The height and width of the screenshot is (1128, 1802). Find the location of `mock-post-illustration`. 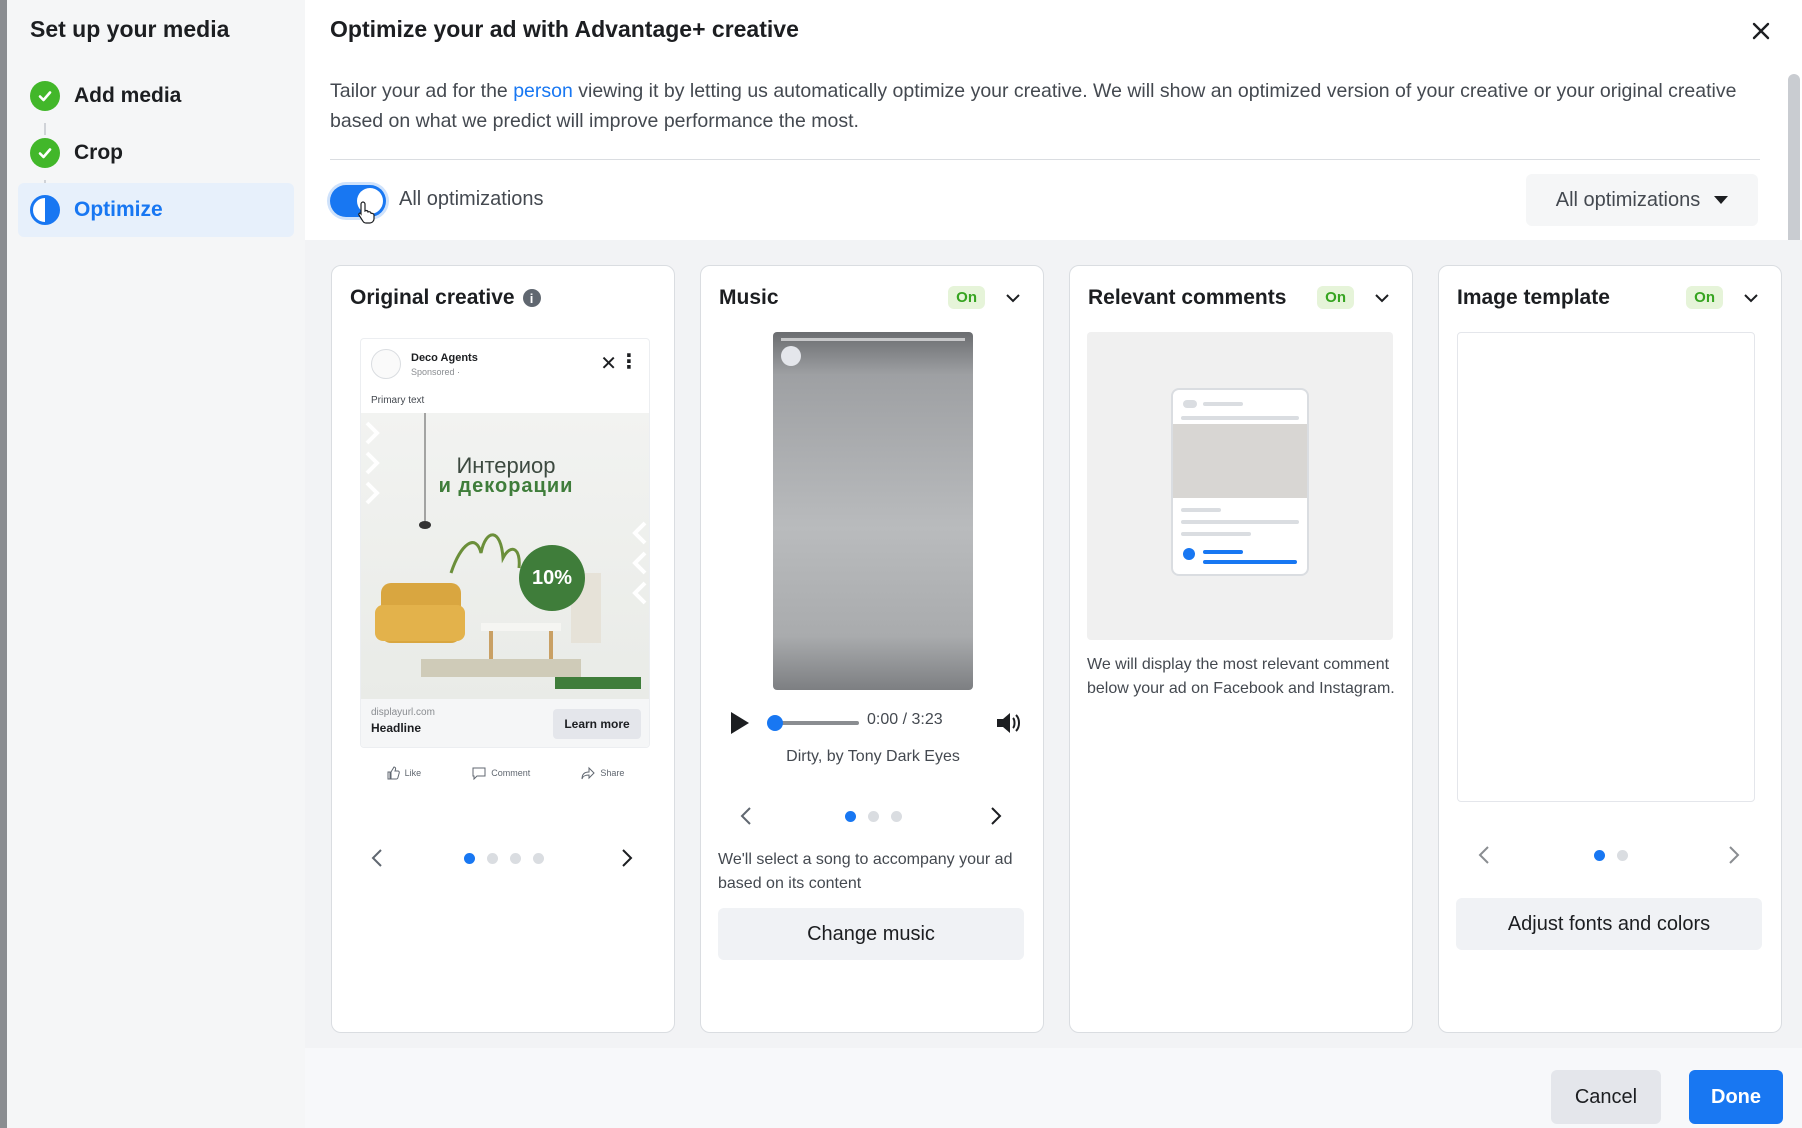

mock-post-illustration is located at coordinates (1240, 482).